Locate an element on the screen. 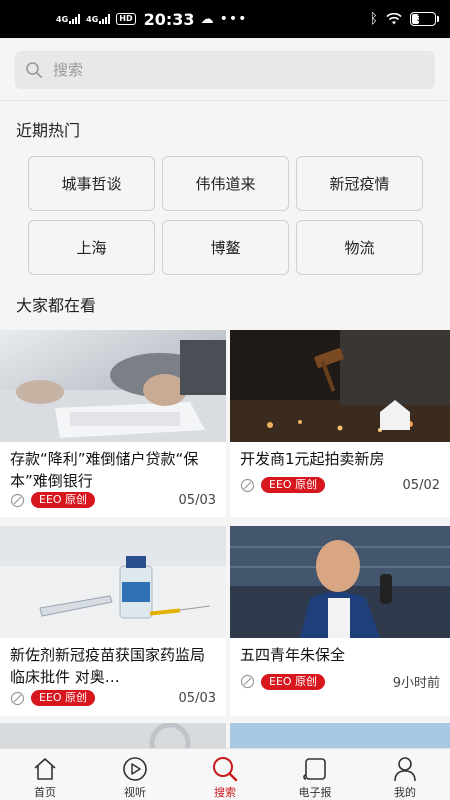 Image resolution: width=450 pixels, height=800 pixels. cloud-icon: ☁ is located at coordinates (207, 19).